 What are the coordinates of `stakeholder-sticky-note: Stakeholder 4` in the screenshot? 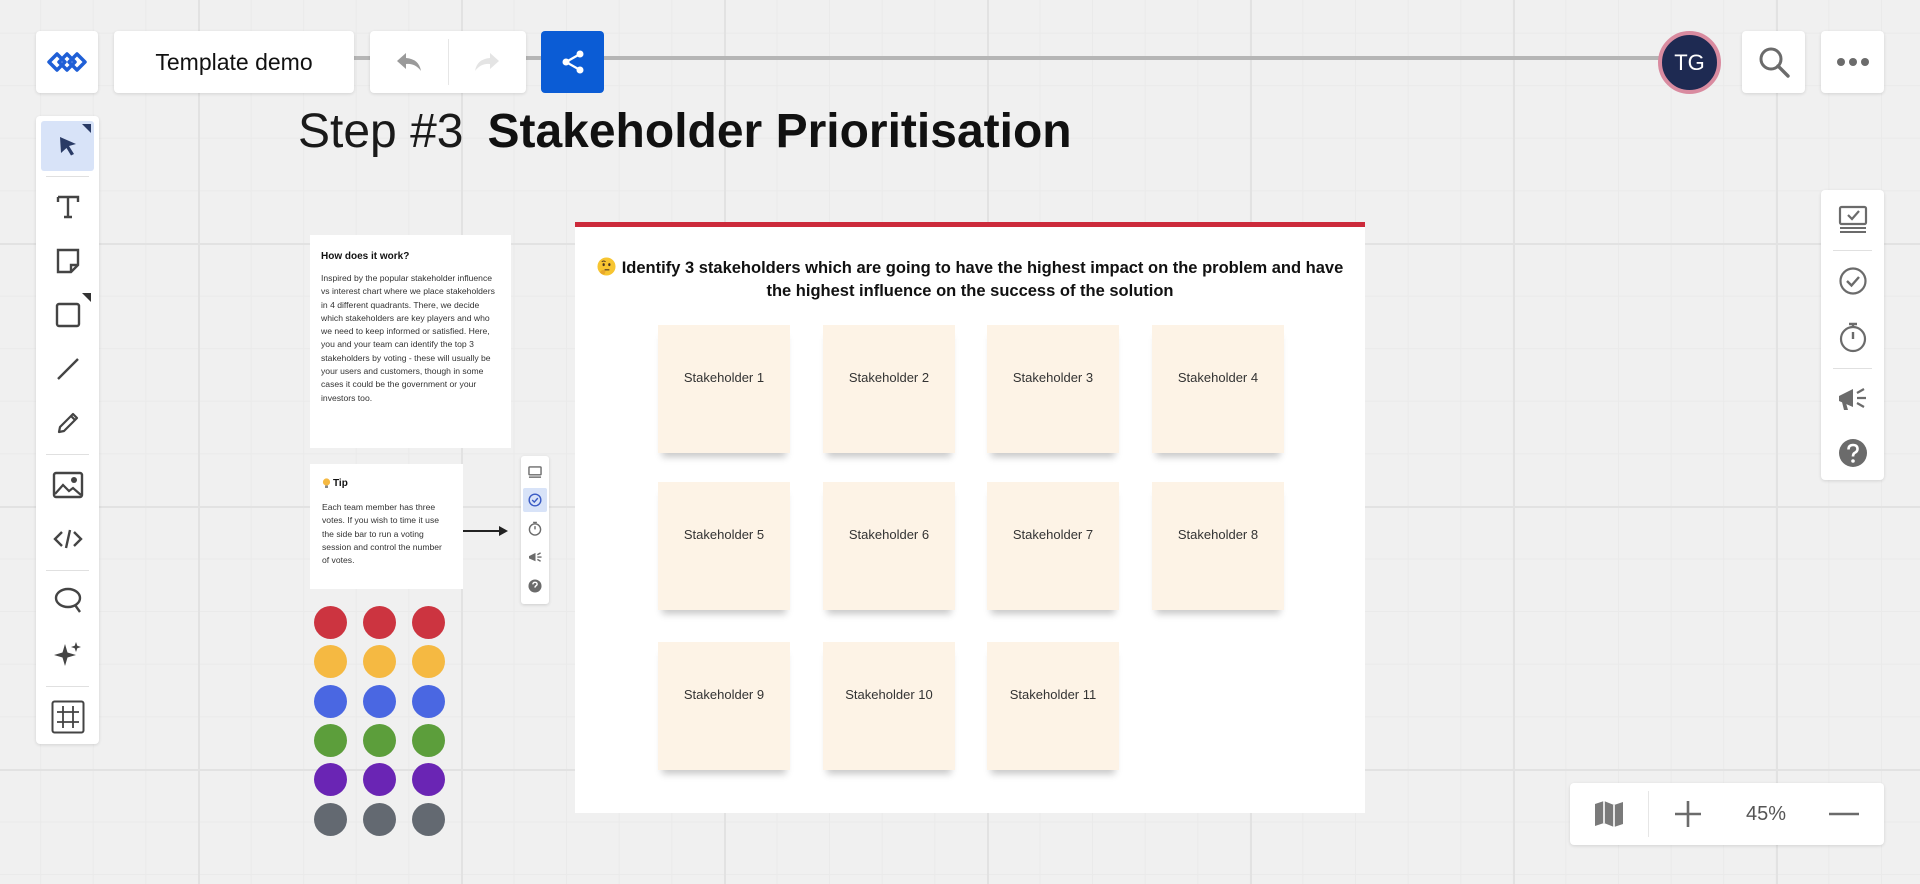 It's located at (1218, 389).